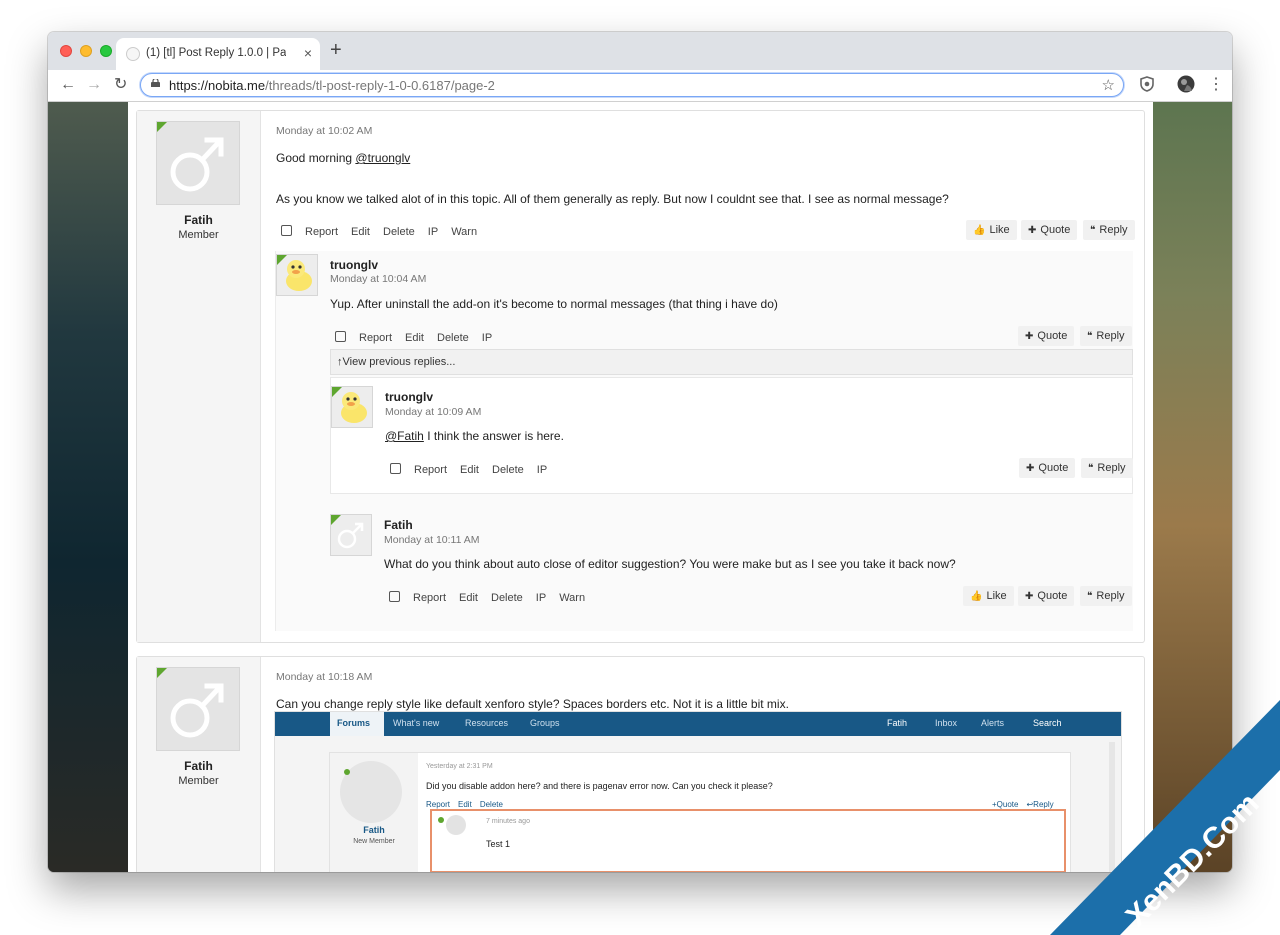 The image size is (1280, 935). What do you see at coordinates (374, 841) in the screenshot?
I see `embedded-user-title: New Member` at bounding box center [374, 841].